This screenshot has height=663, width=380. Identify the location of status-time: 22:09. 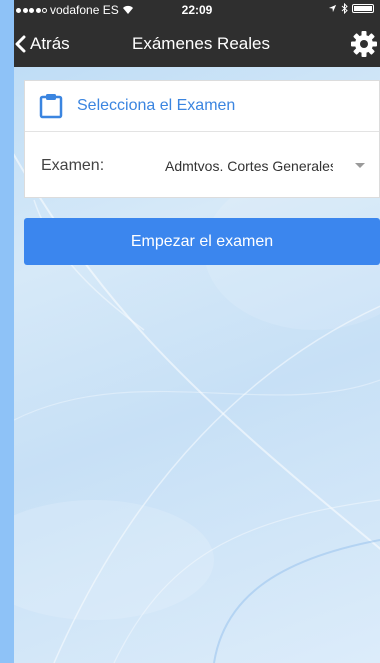
(197, 10).